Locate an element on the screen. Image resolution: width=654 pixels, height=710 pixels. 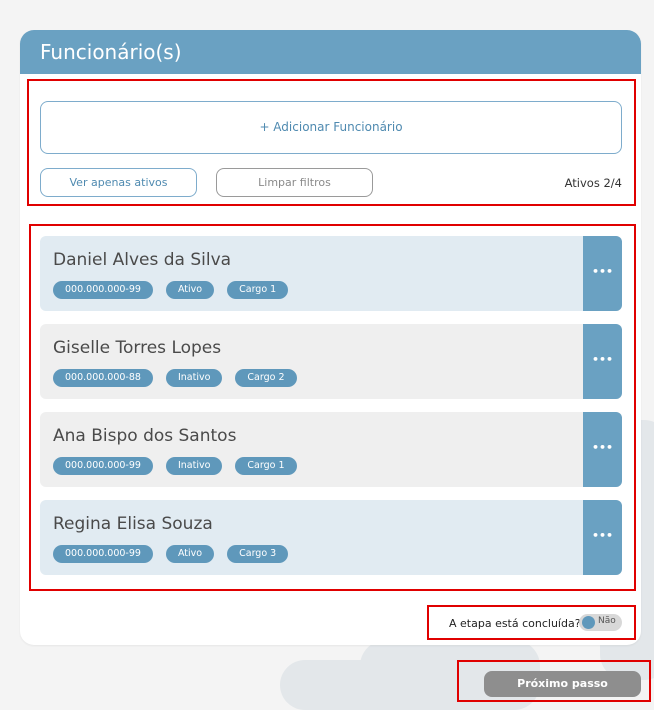
clear-filters-button: Limpar filtros is located at coordinates (294, 182).